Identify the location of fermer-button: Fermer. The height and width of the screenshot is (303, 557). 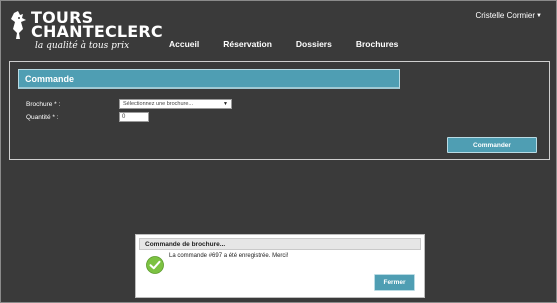
(394, 282).